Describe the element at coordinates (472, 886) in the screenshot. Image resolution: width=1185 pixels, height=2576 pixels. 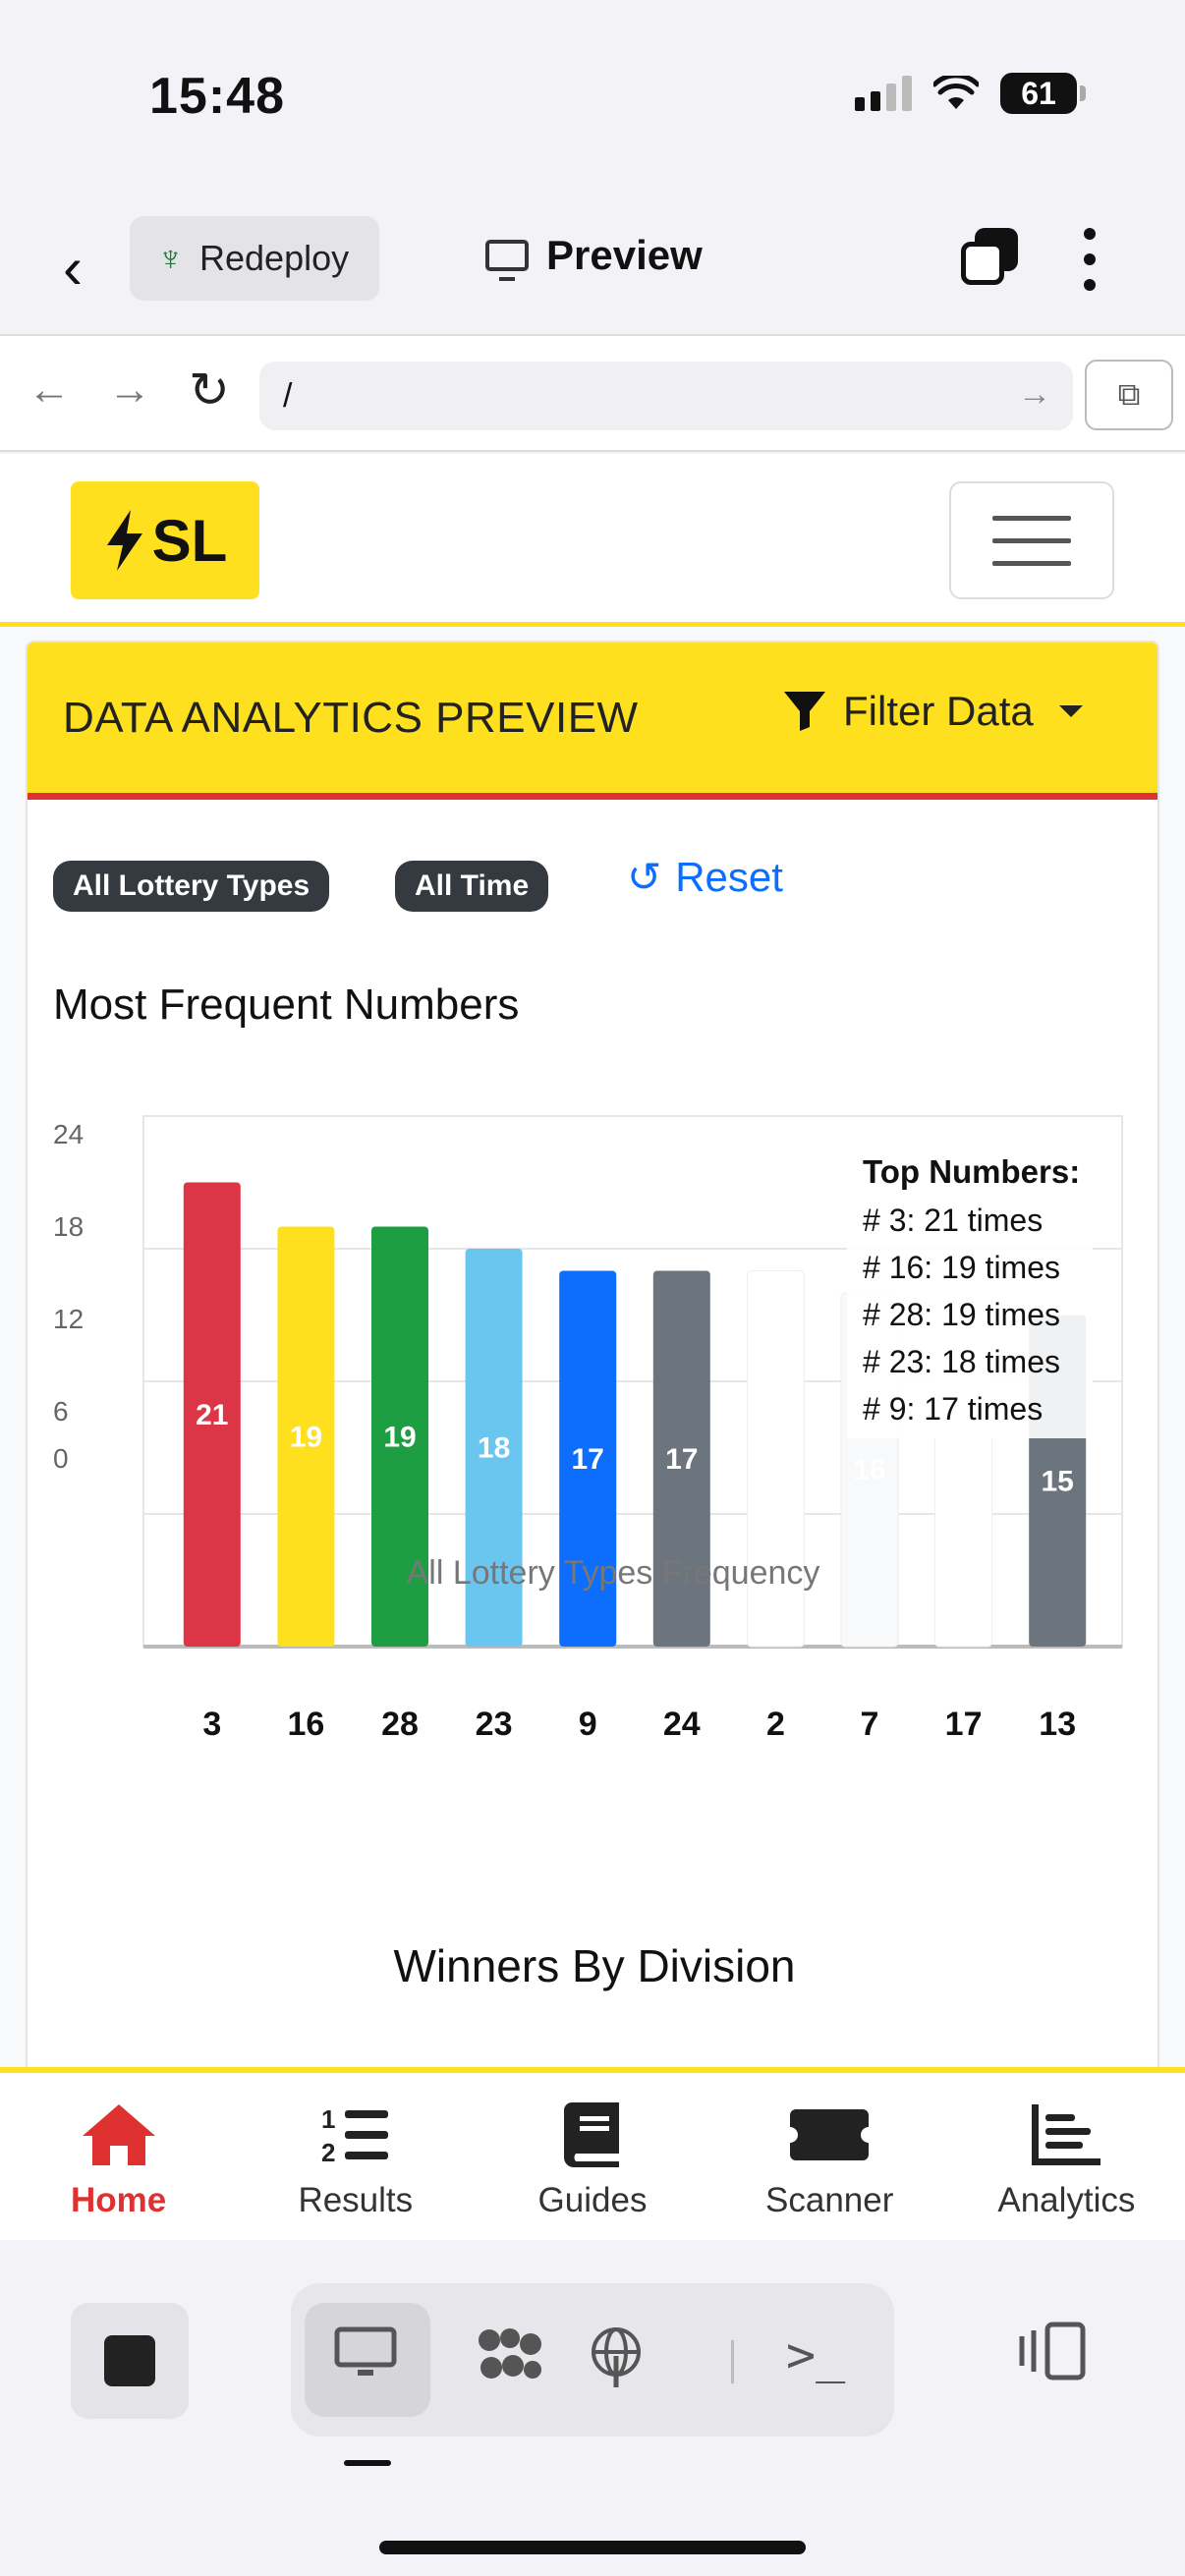
I see `time-range-badge: All Time` at that location.